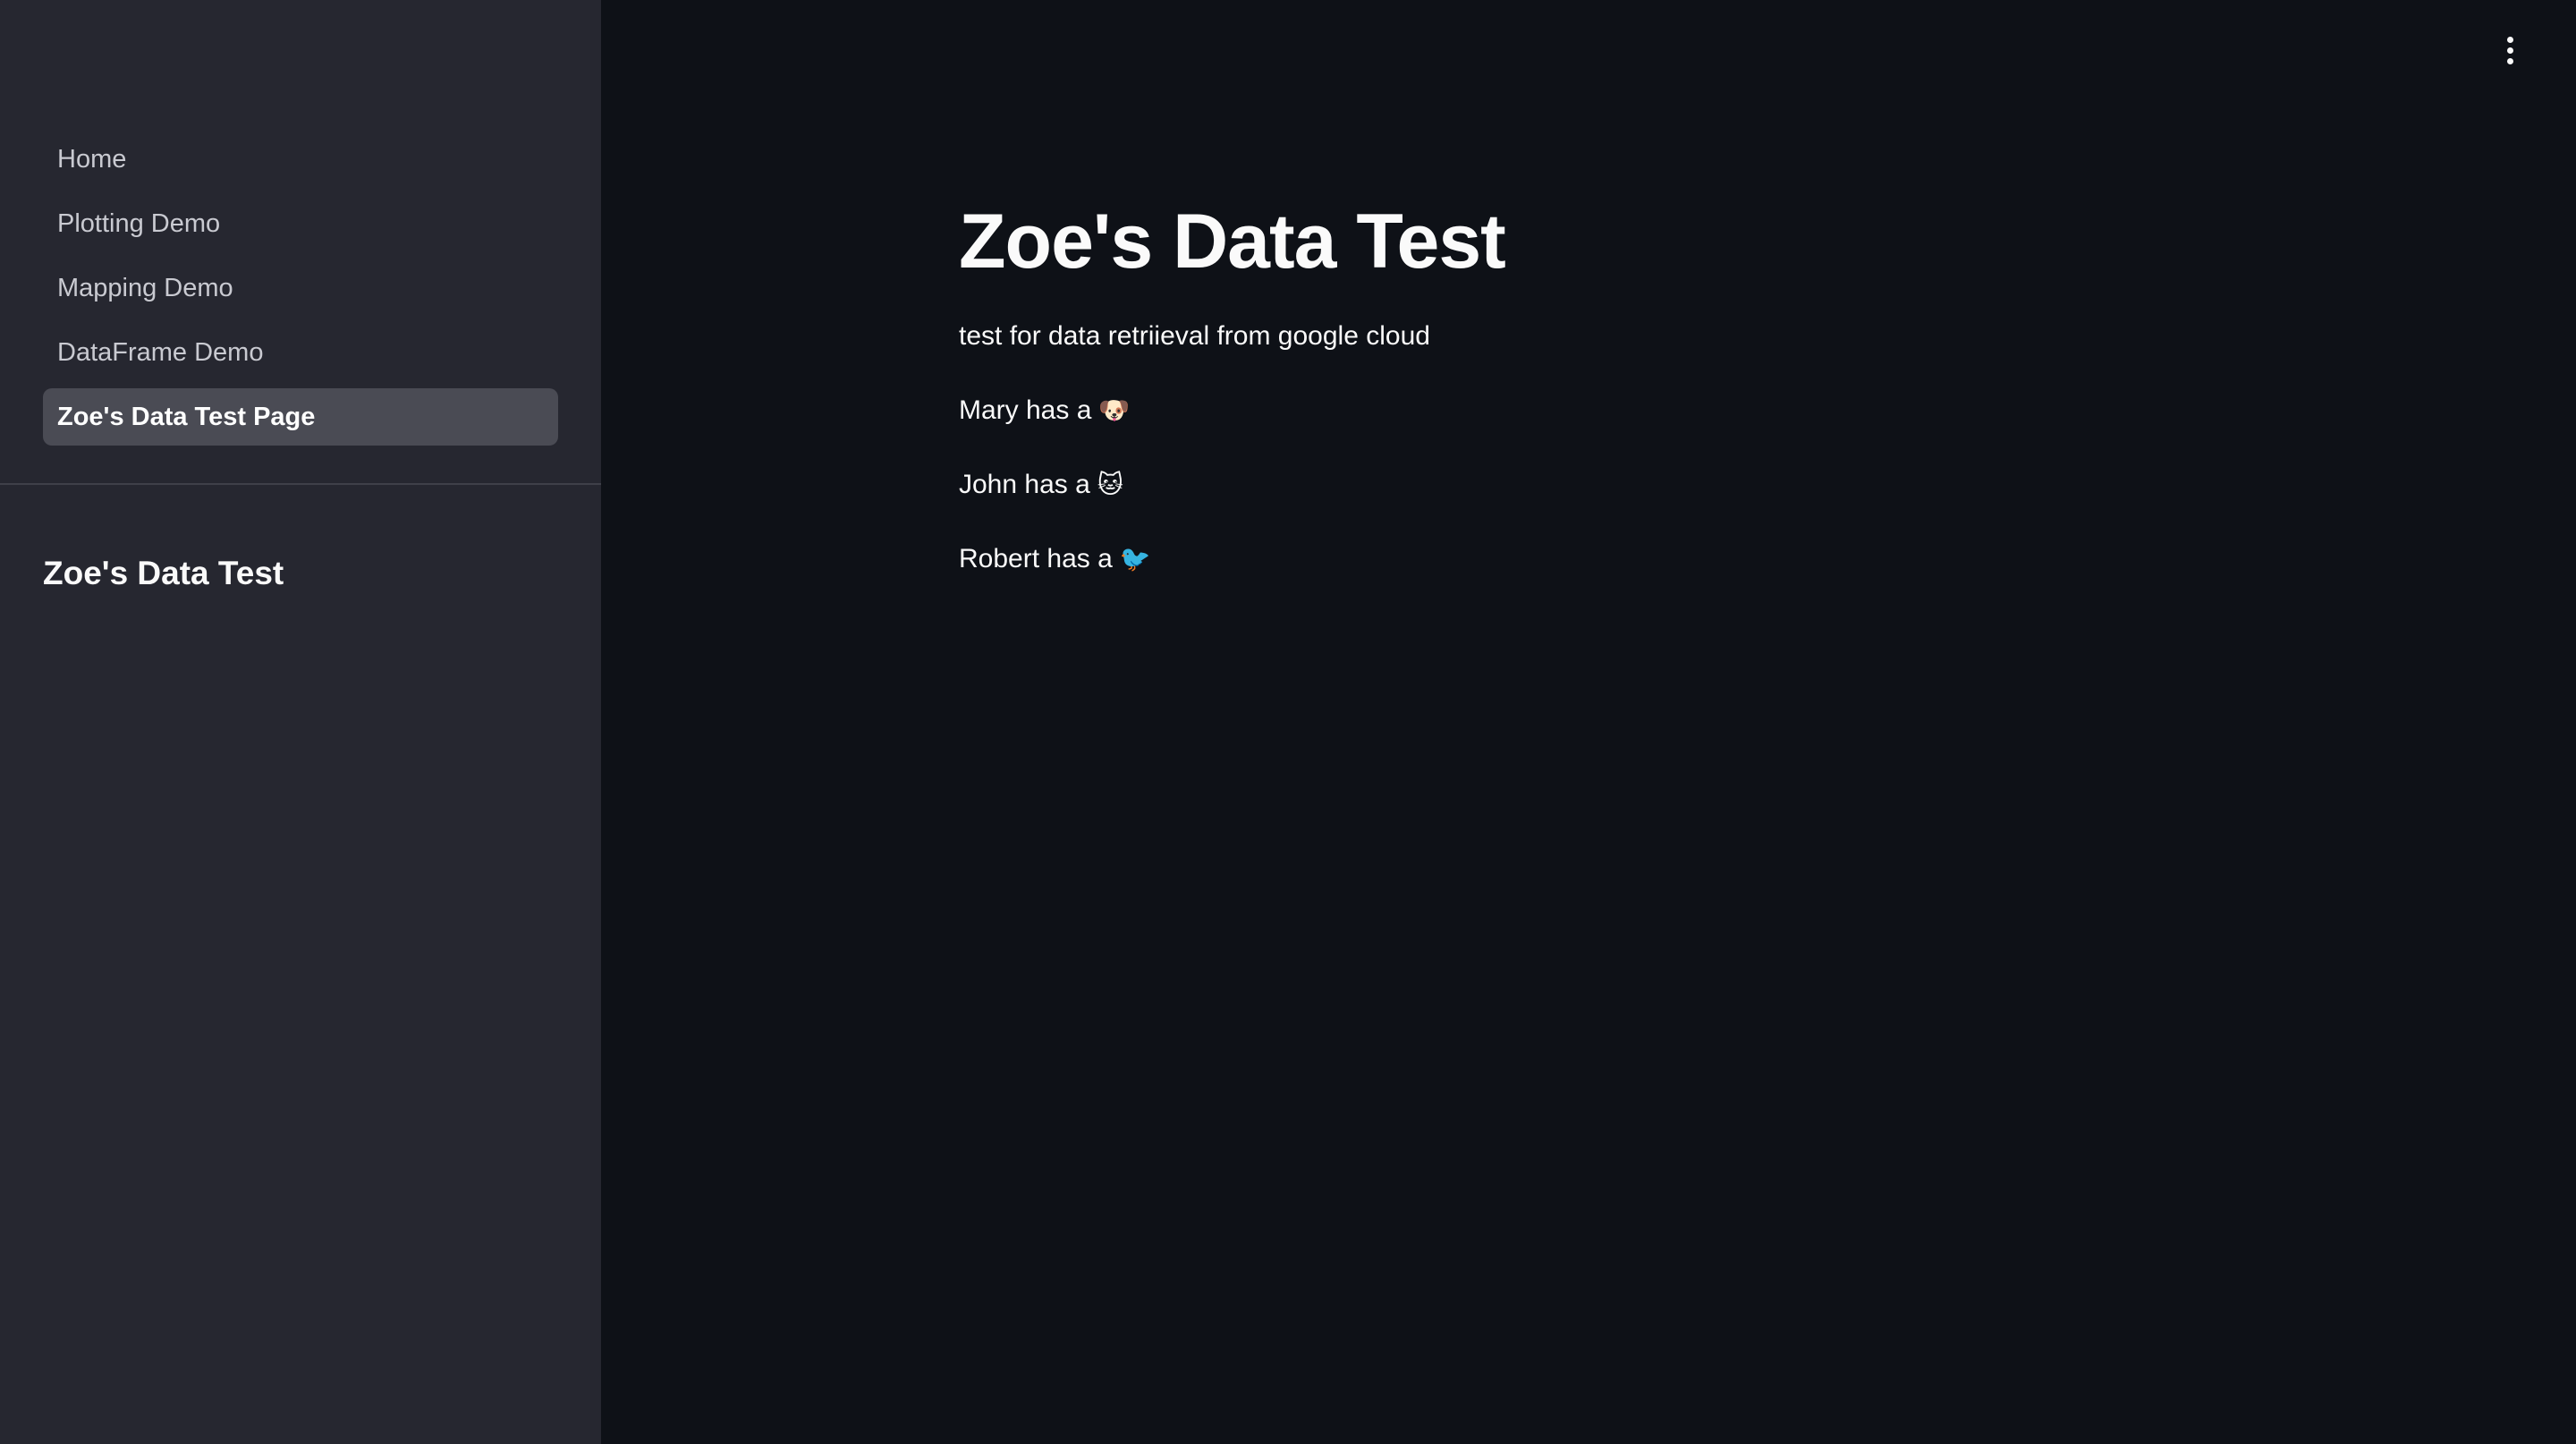 The image size is (2576, 1444). What do you see at coordinates (1114, 410) in the screenshot?
I see `dog-icon: 🐶` at bounding box center [1114, 410].